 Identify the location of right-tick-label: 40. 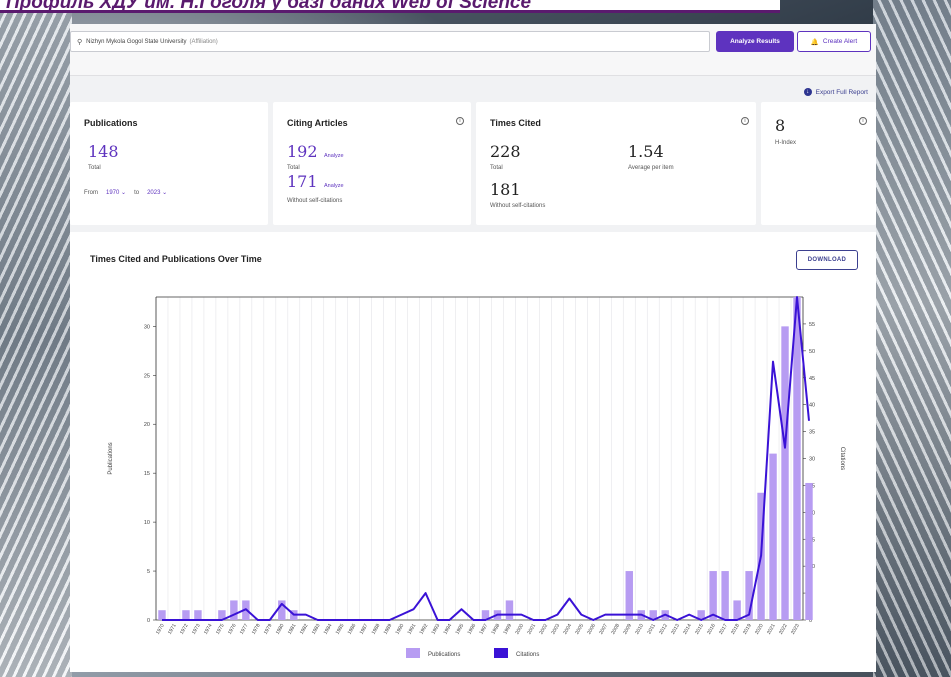
(812, 406).